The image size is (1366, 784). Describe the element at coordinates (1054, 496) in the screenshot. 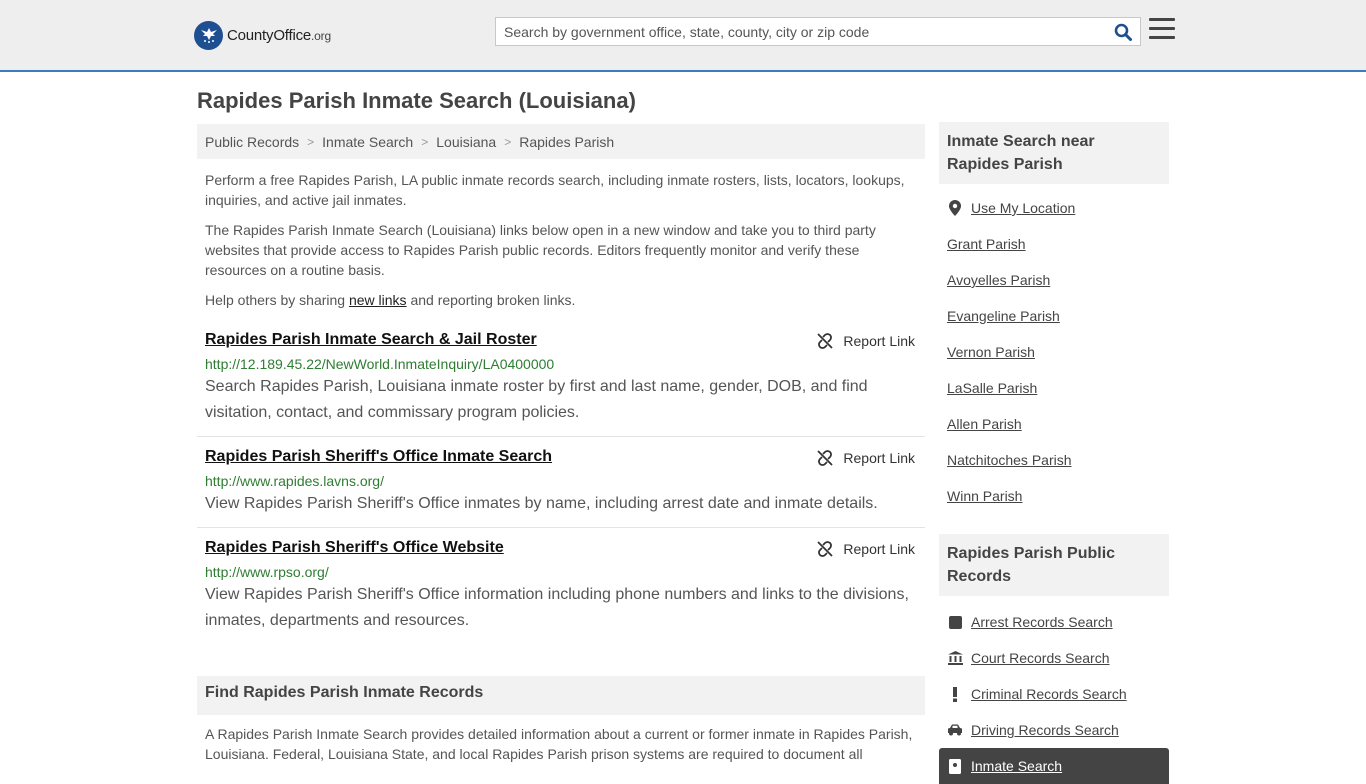

I see `nearby-item: Winn Parish` at that location.